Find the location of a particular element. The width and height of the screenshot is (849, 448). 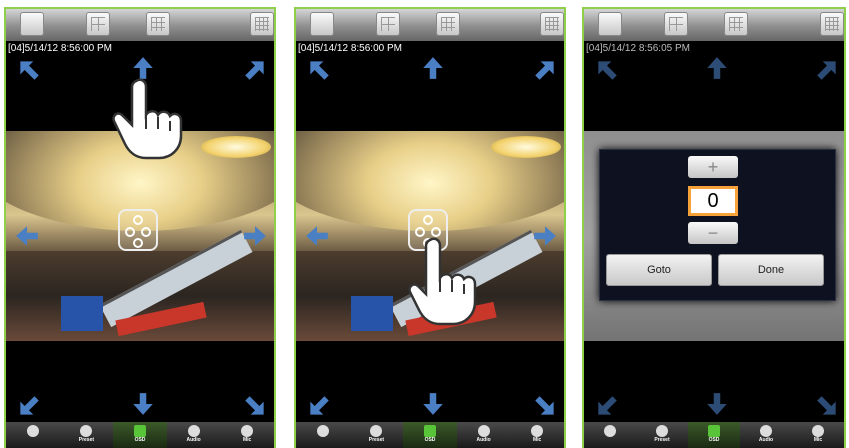

camera-timestamp: [04]5/14/12 8:56:05 PM is located at coordinates (638, 48).